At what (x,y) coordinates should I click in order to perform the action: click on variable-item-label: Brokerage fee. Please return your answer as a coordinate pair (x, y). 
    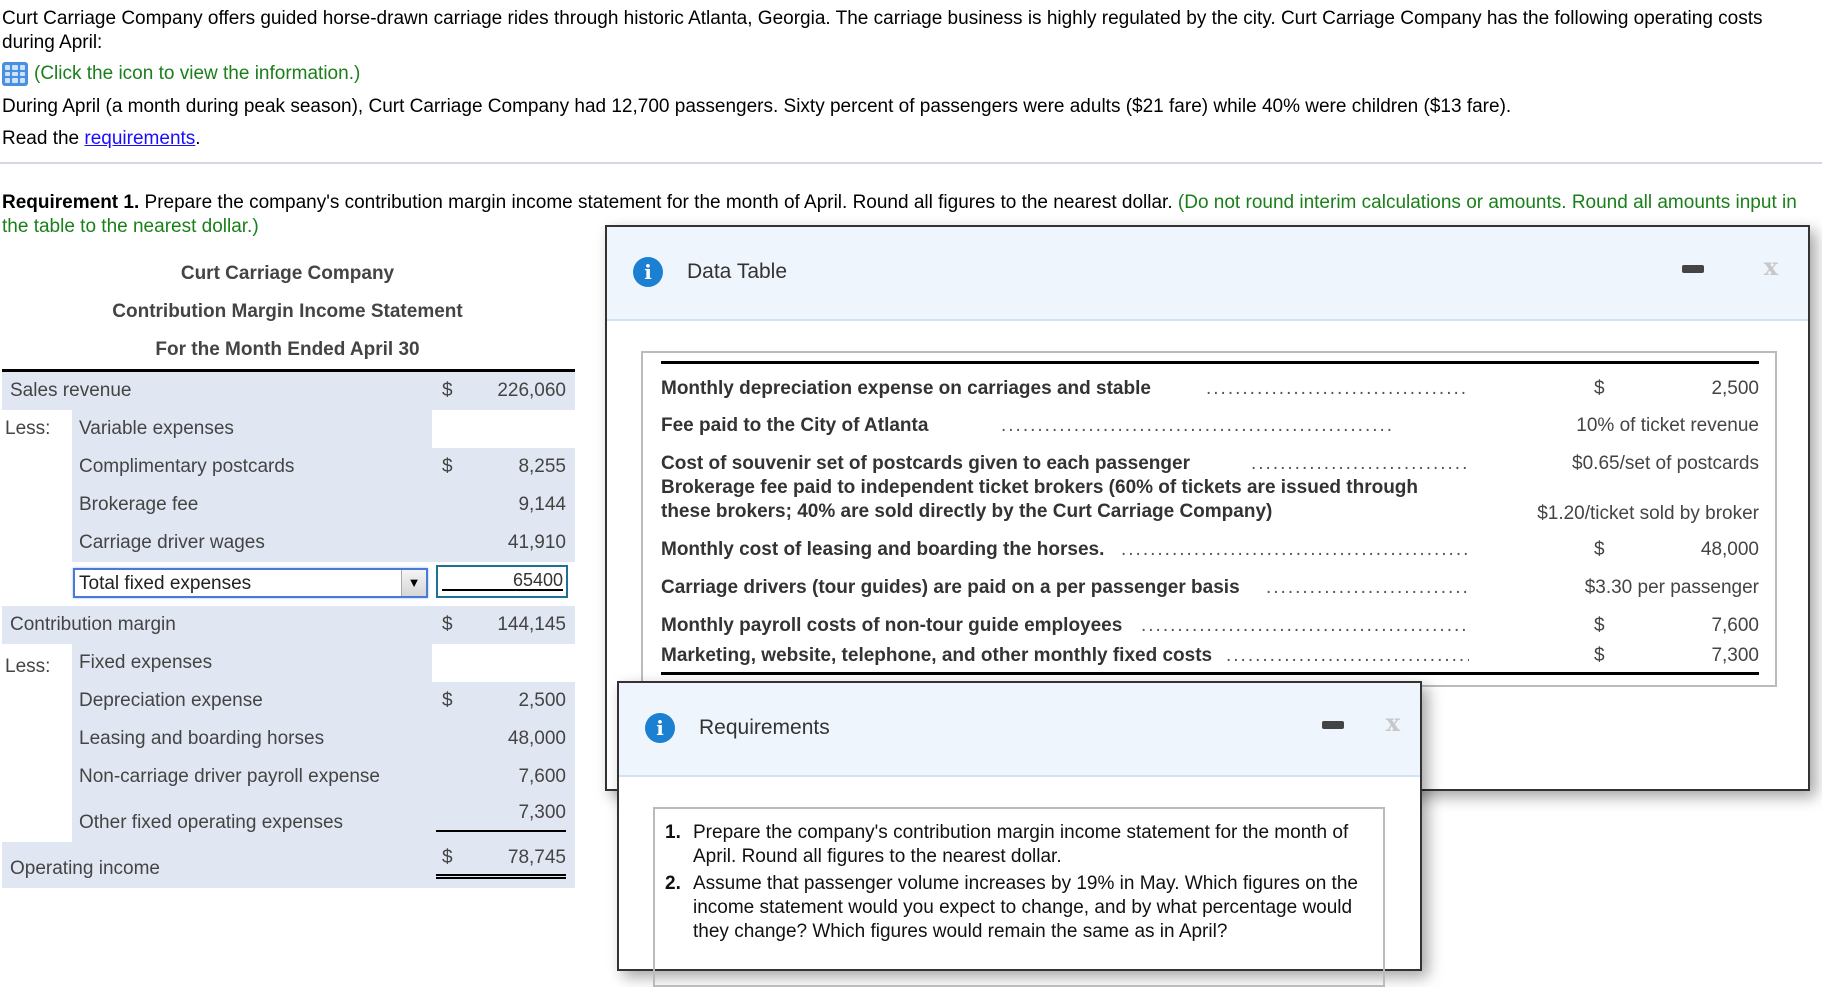
    Looking at the image, I should click on (139, 504).